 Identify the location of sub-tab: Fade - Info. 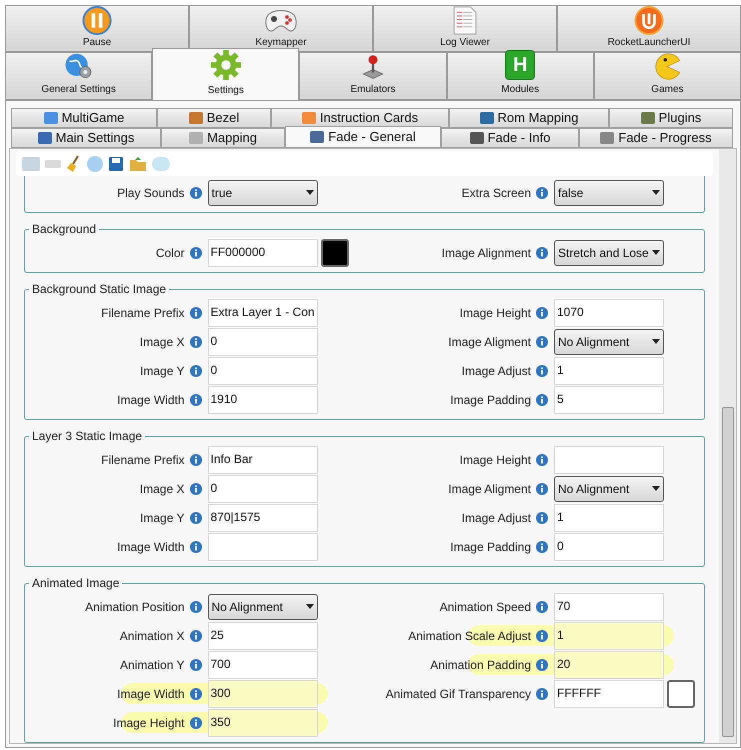
(510, 138).